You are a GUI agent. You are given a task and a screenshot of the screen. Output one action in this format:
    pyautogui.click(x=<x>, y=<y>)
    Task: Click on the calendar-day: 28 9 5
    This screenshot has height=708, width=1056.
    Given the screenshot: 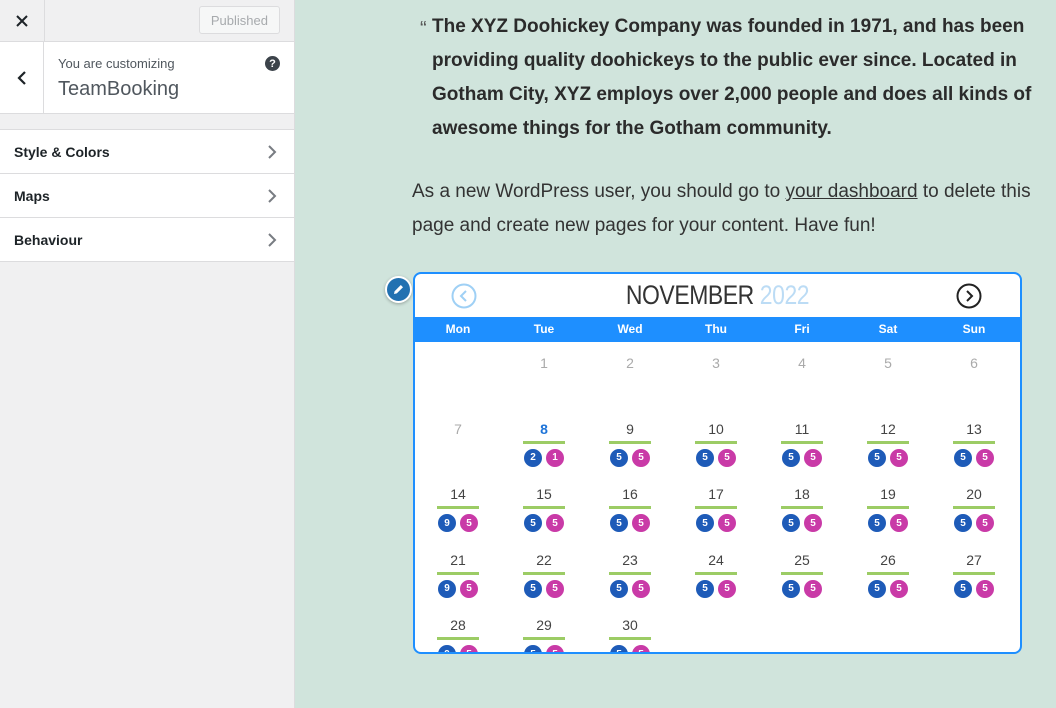 What is the action you would take?
    pyautogui.click(x=458, y=634)
    